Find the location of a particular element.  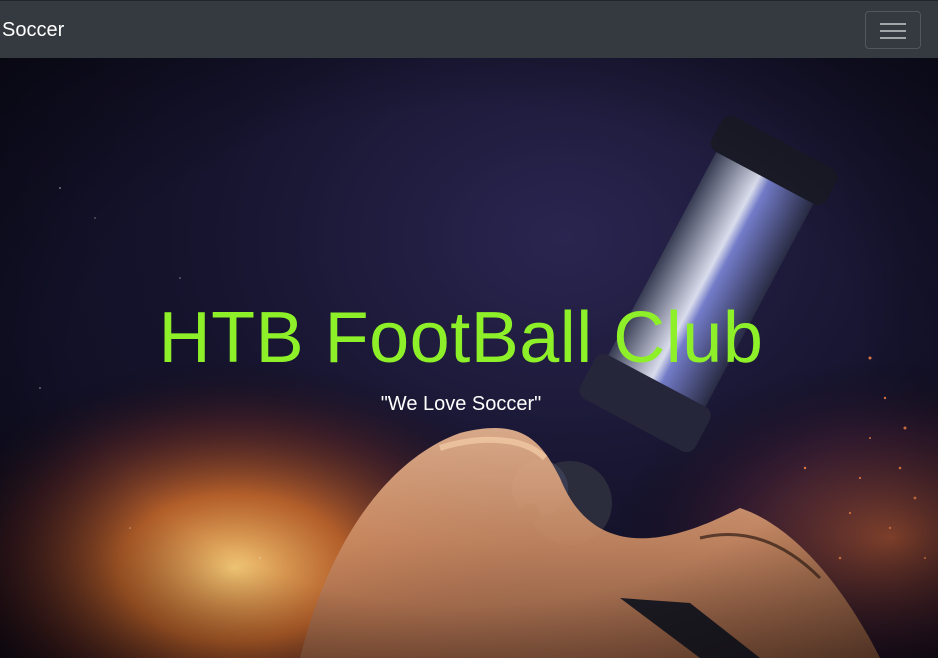

hero-subtitle: "We Love Soccer" is located at coordinates (461, 404).